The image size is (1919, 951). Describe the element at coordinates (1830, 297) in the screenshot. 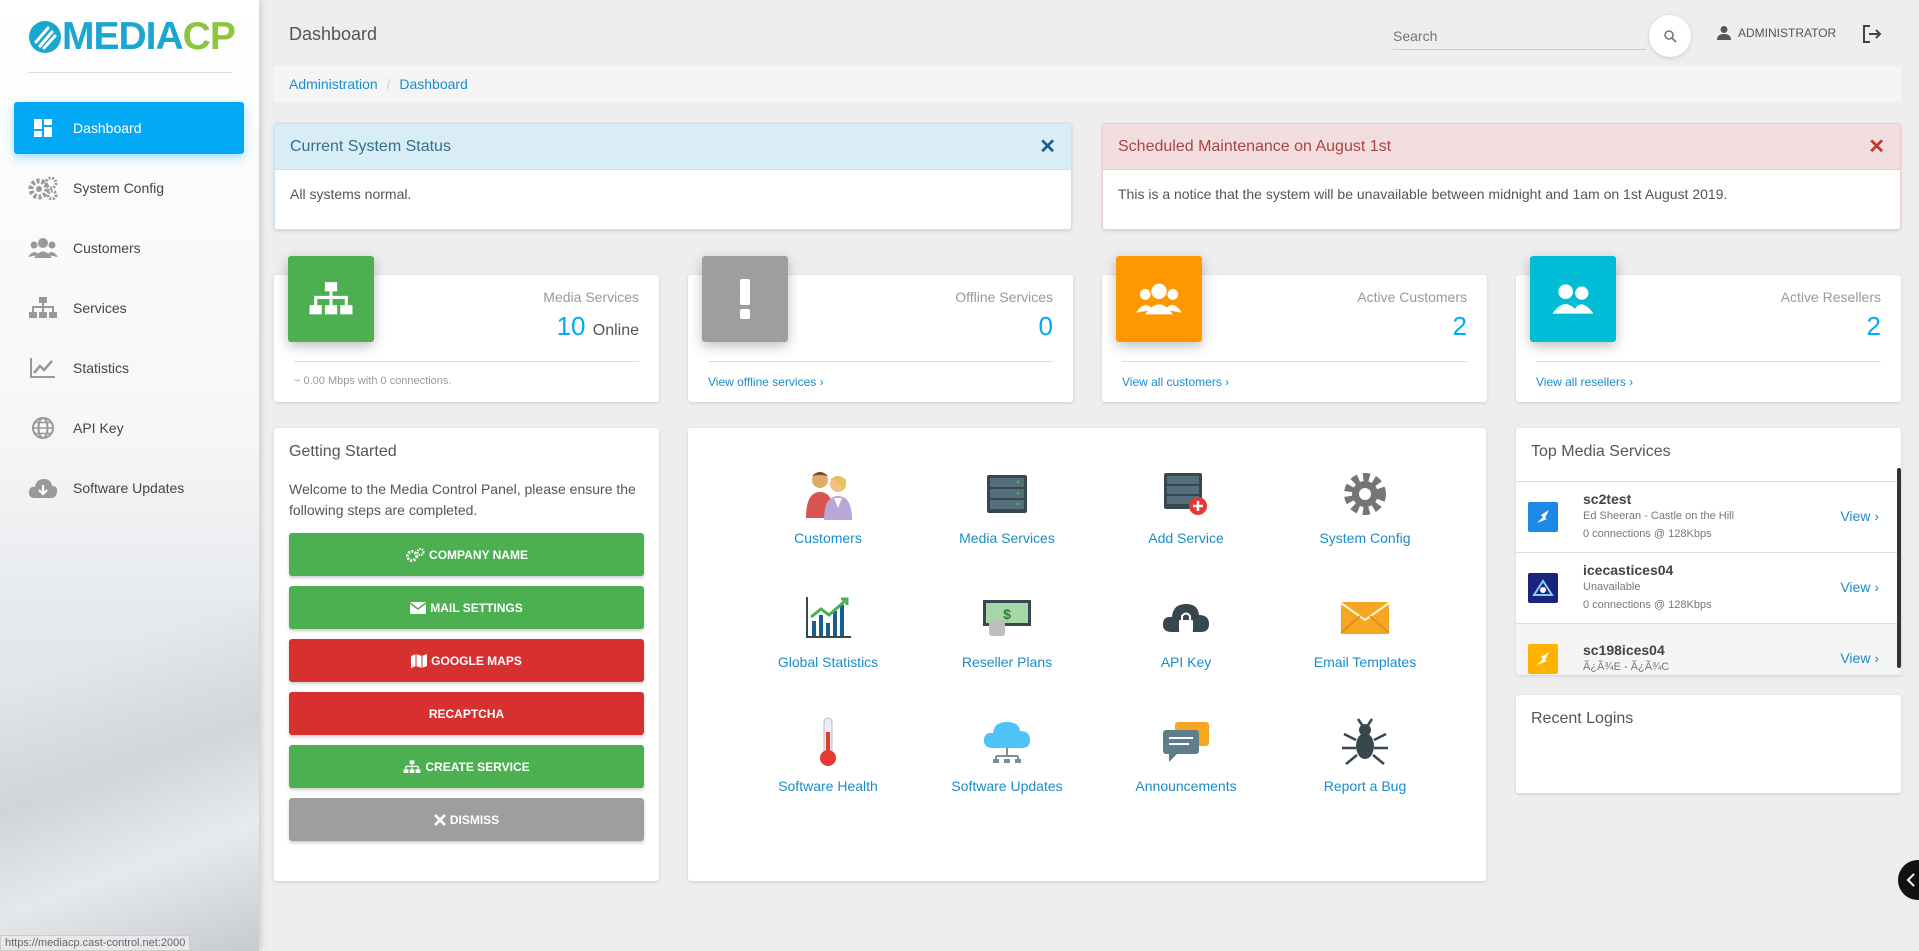

I see `stat-category: Active Resellers` at that location.